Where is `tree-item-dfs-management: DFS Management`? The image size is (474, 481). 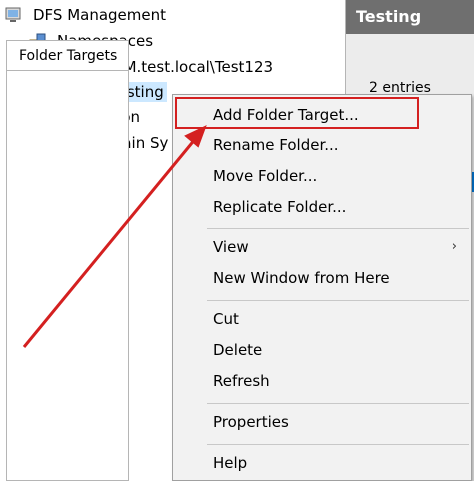 tree-item-dfs-management: DFS Management is located at coordinates (86, 15).